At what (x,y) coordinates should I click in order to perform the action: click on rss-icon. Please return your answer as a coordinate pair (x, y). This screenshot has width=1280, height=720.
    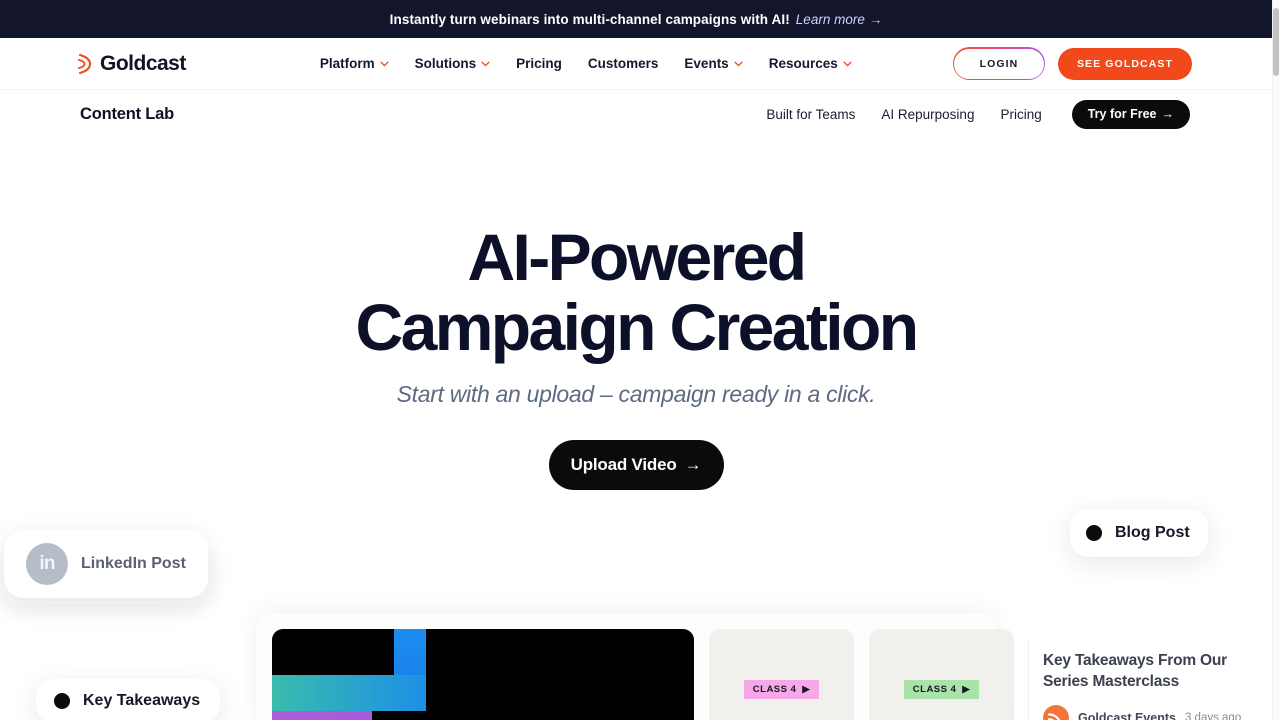
    Looking at the image, I should click on (1056, 712).